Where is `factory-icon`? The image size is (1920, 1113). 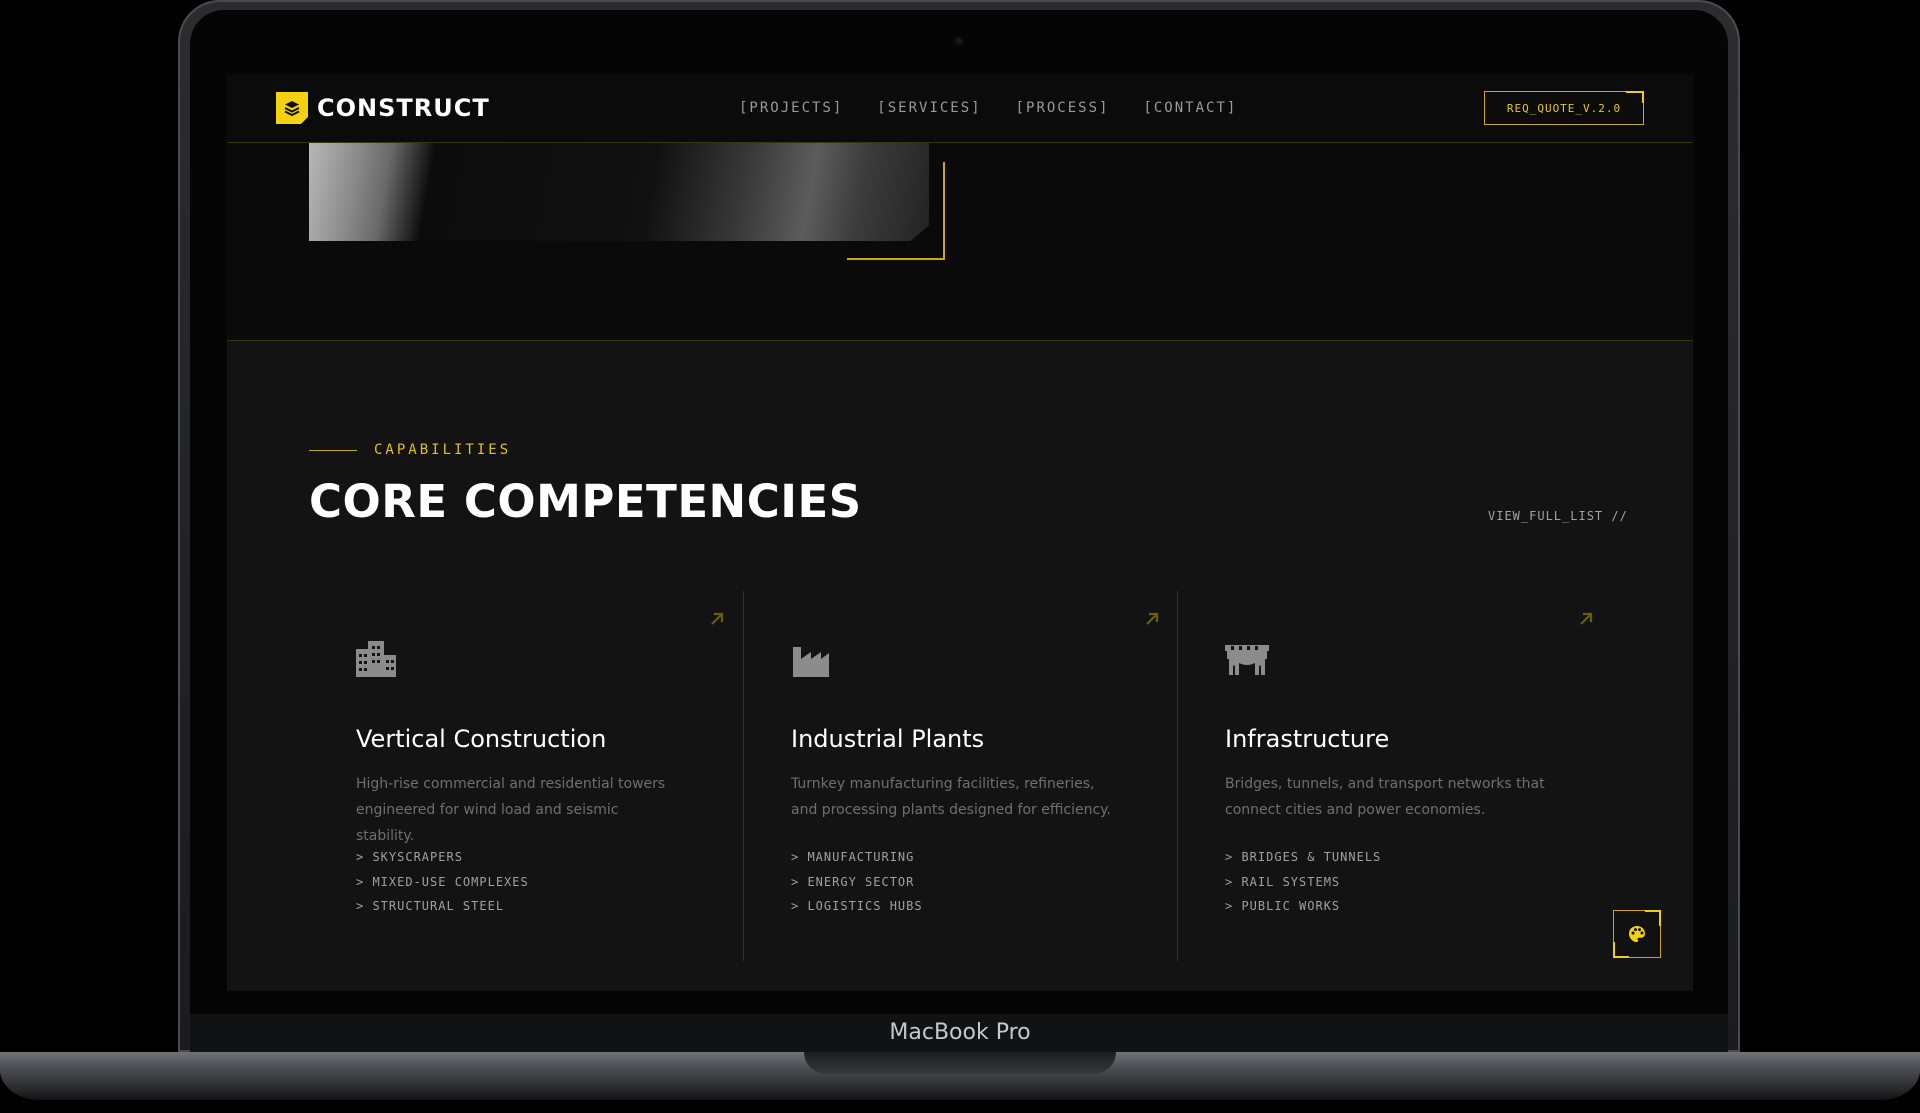
factory-icon is located at coordinates (811, 662).